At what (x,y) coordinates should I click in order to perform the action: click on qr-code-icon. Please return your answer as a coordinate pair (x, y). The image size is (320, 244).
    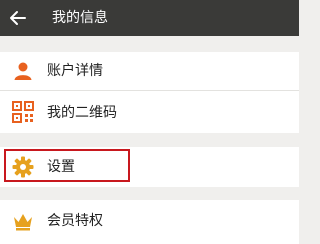
    Looking at the image, I should click on (23, 112).